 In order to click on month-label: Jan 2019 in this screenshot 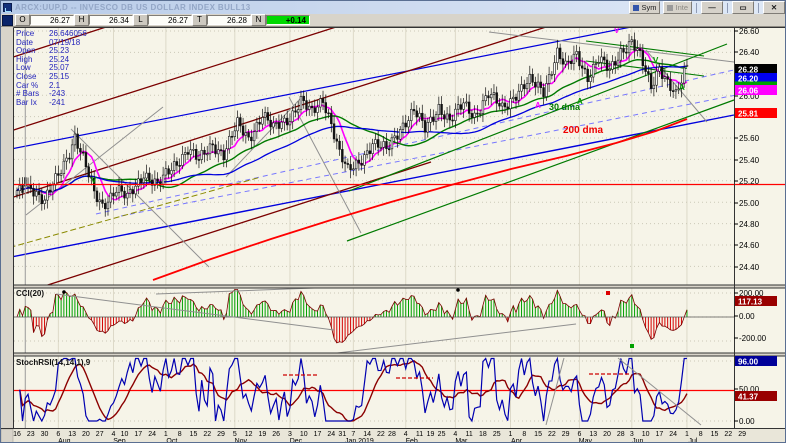, I will do `click(359, 440)`.